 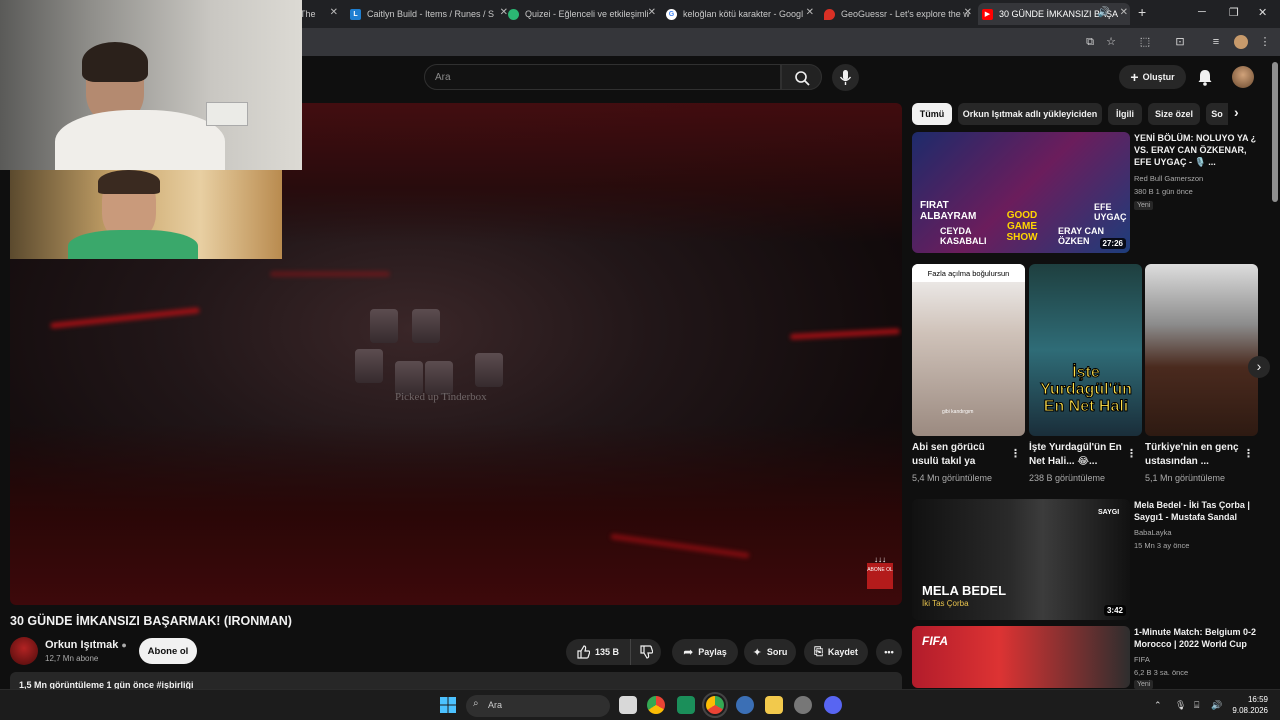 I want to click on verified-icon: ●, so click(x=124, y=645).